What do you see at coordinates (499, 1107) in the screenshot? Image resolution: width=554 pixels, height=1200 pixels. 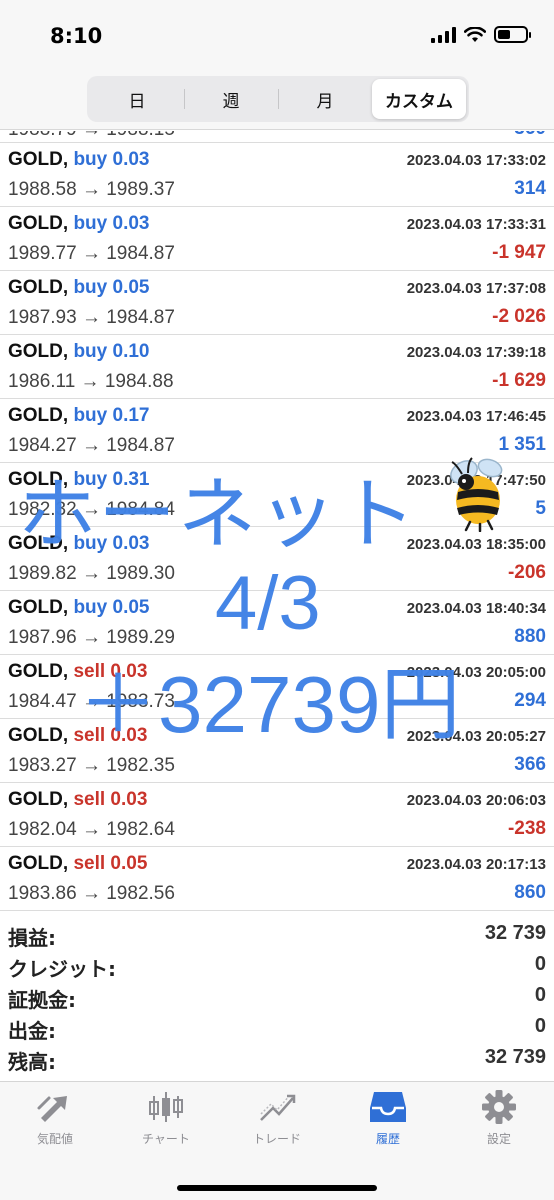 I see `gear-icon` at bounding box center [499, 1107].